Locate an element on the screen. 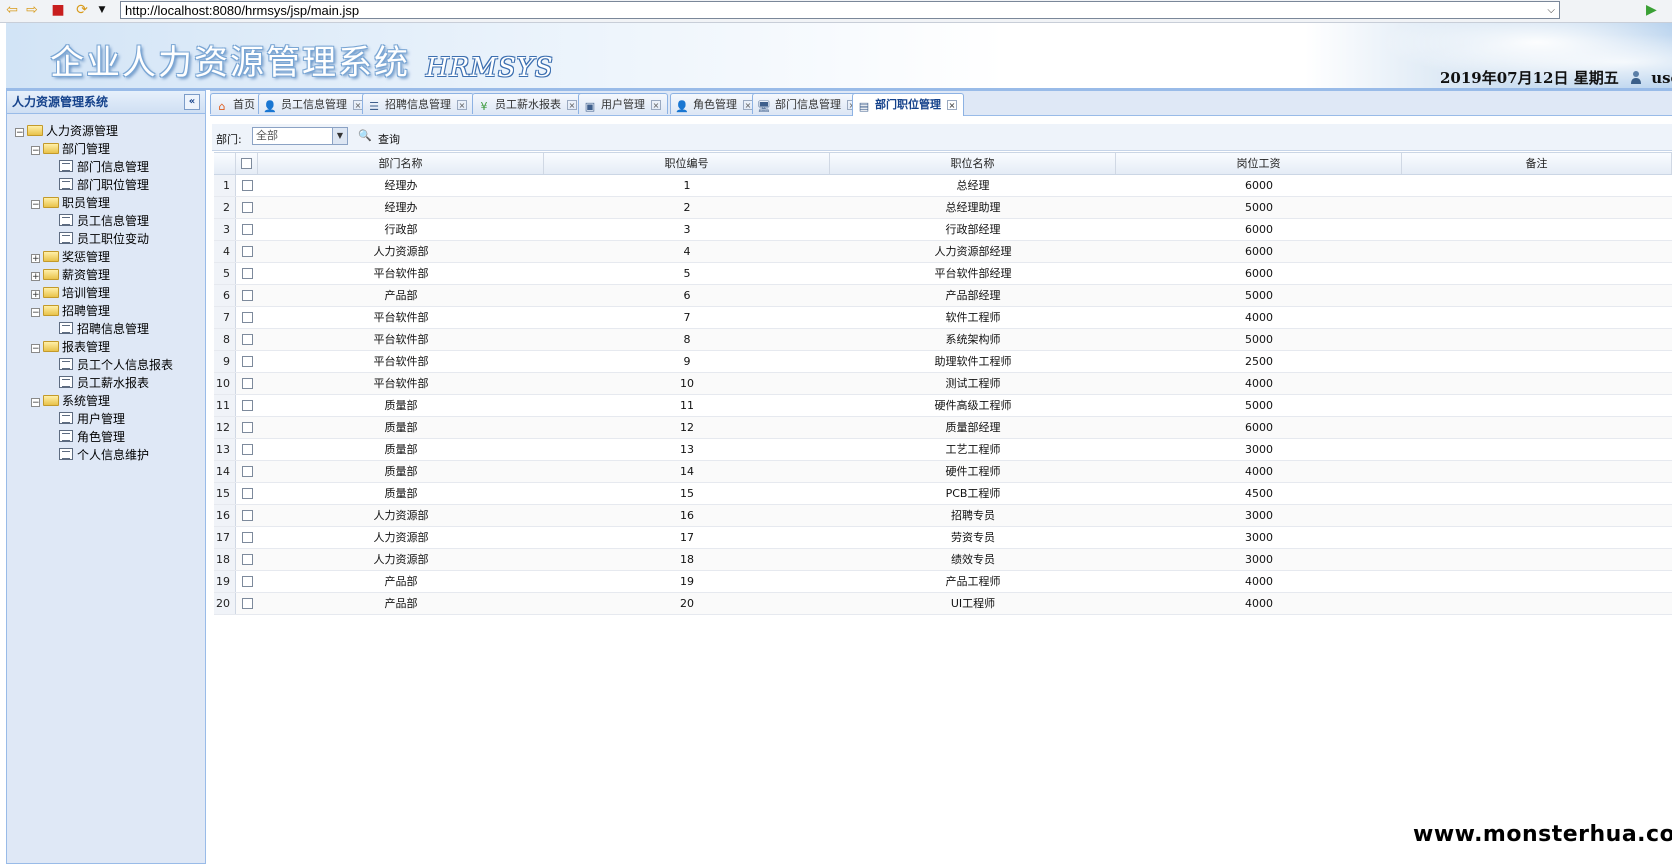  table-row: 18 人力资源部 18 绩效专员 3000 is located at coordinates (943, 560).